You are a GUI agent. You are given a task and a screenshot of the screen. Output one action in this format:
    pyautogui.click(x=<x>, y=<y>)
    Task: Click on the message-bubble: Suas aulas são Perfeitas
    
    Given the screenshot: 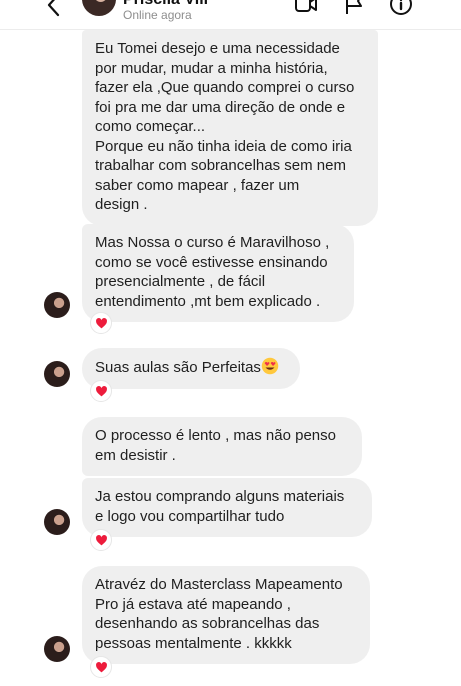 What is the action you would take?
    pyautogui.click(x=191, y=368)
    